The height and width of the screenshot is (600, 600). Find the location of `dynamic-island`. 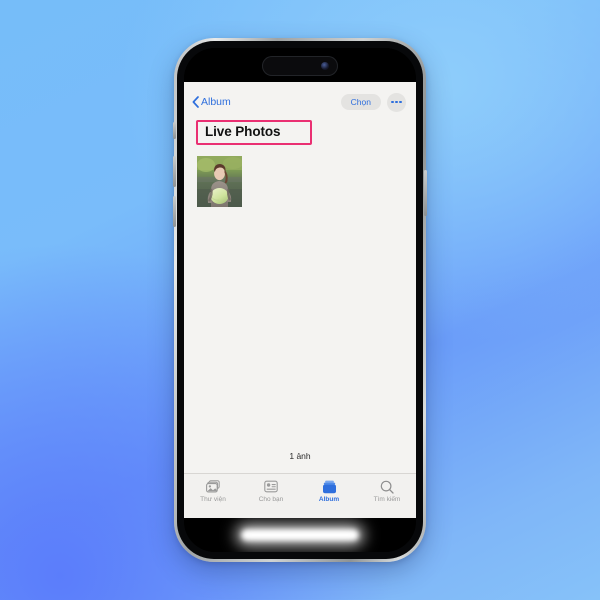

dynamic-island is located at coordinates (300, 66).